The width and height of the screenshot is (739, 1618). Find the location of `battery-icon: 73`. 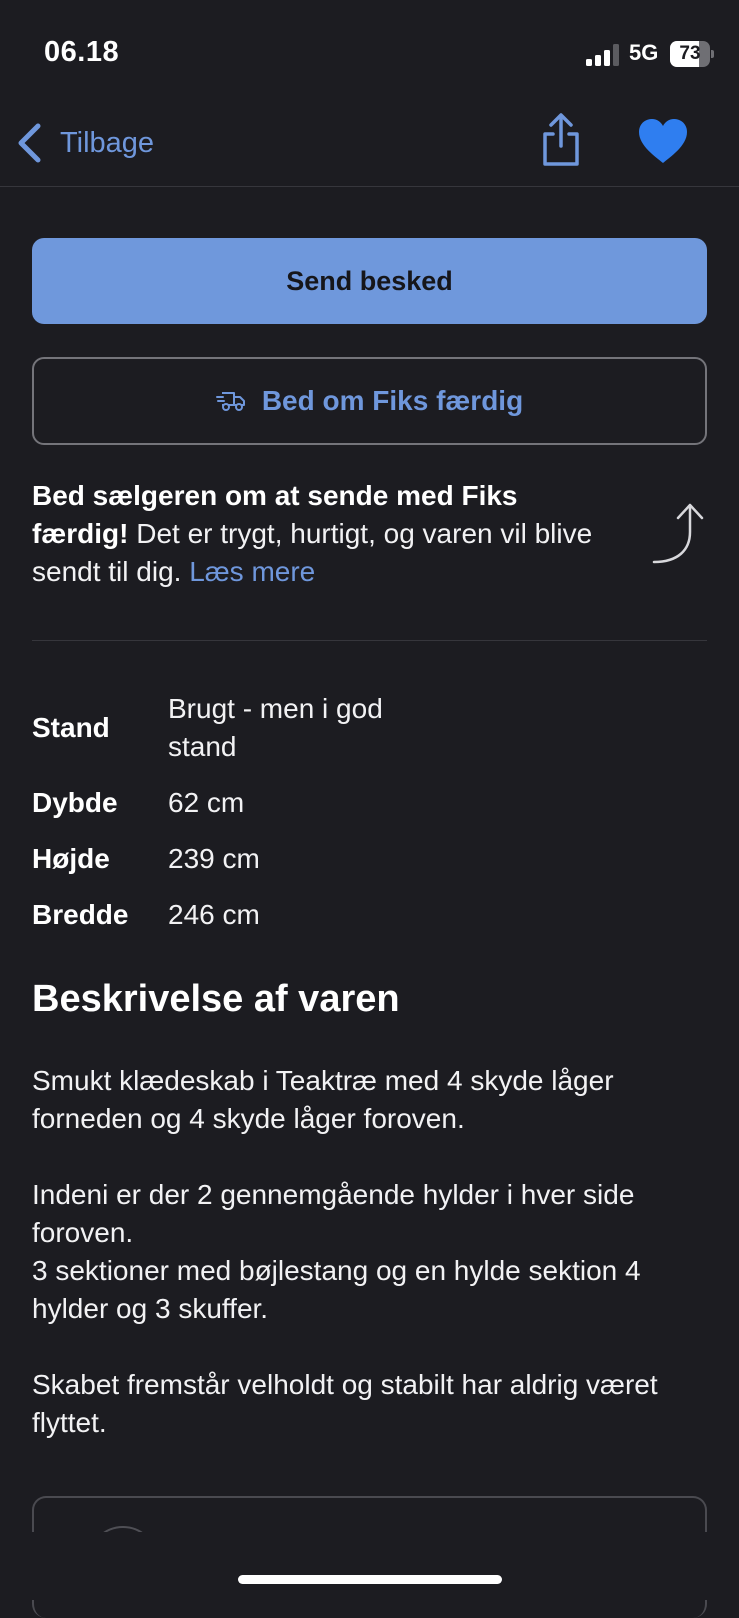

battery-icon: 73 is located at coordinates (692, 54).